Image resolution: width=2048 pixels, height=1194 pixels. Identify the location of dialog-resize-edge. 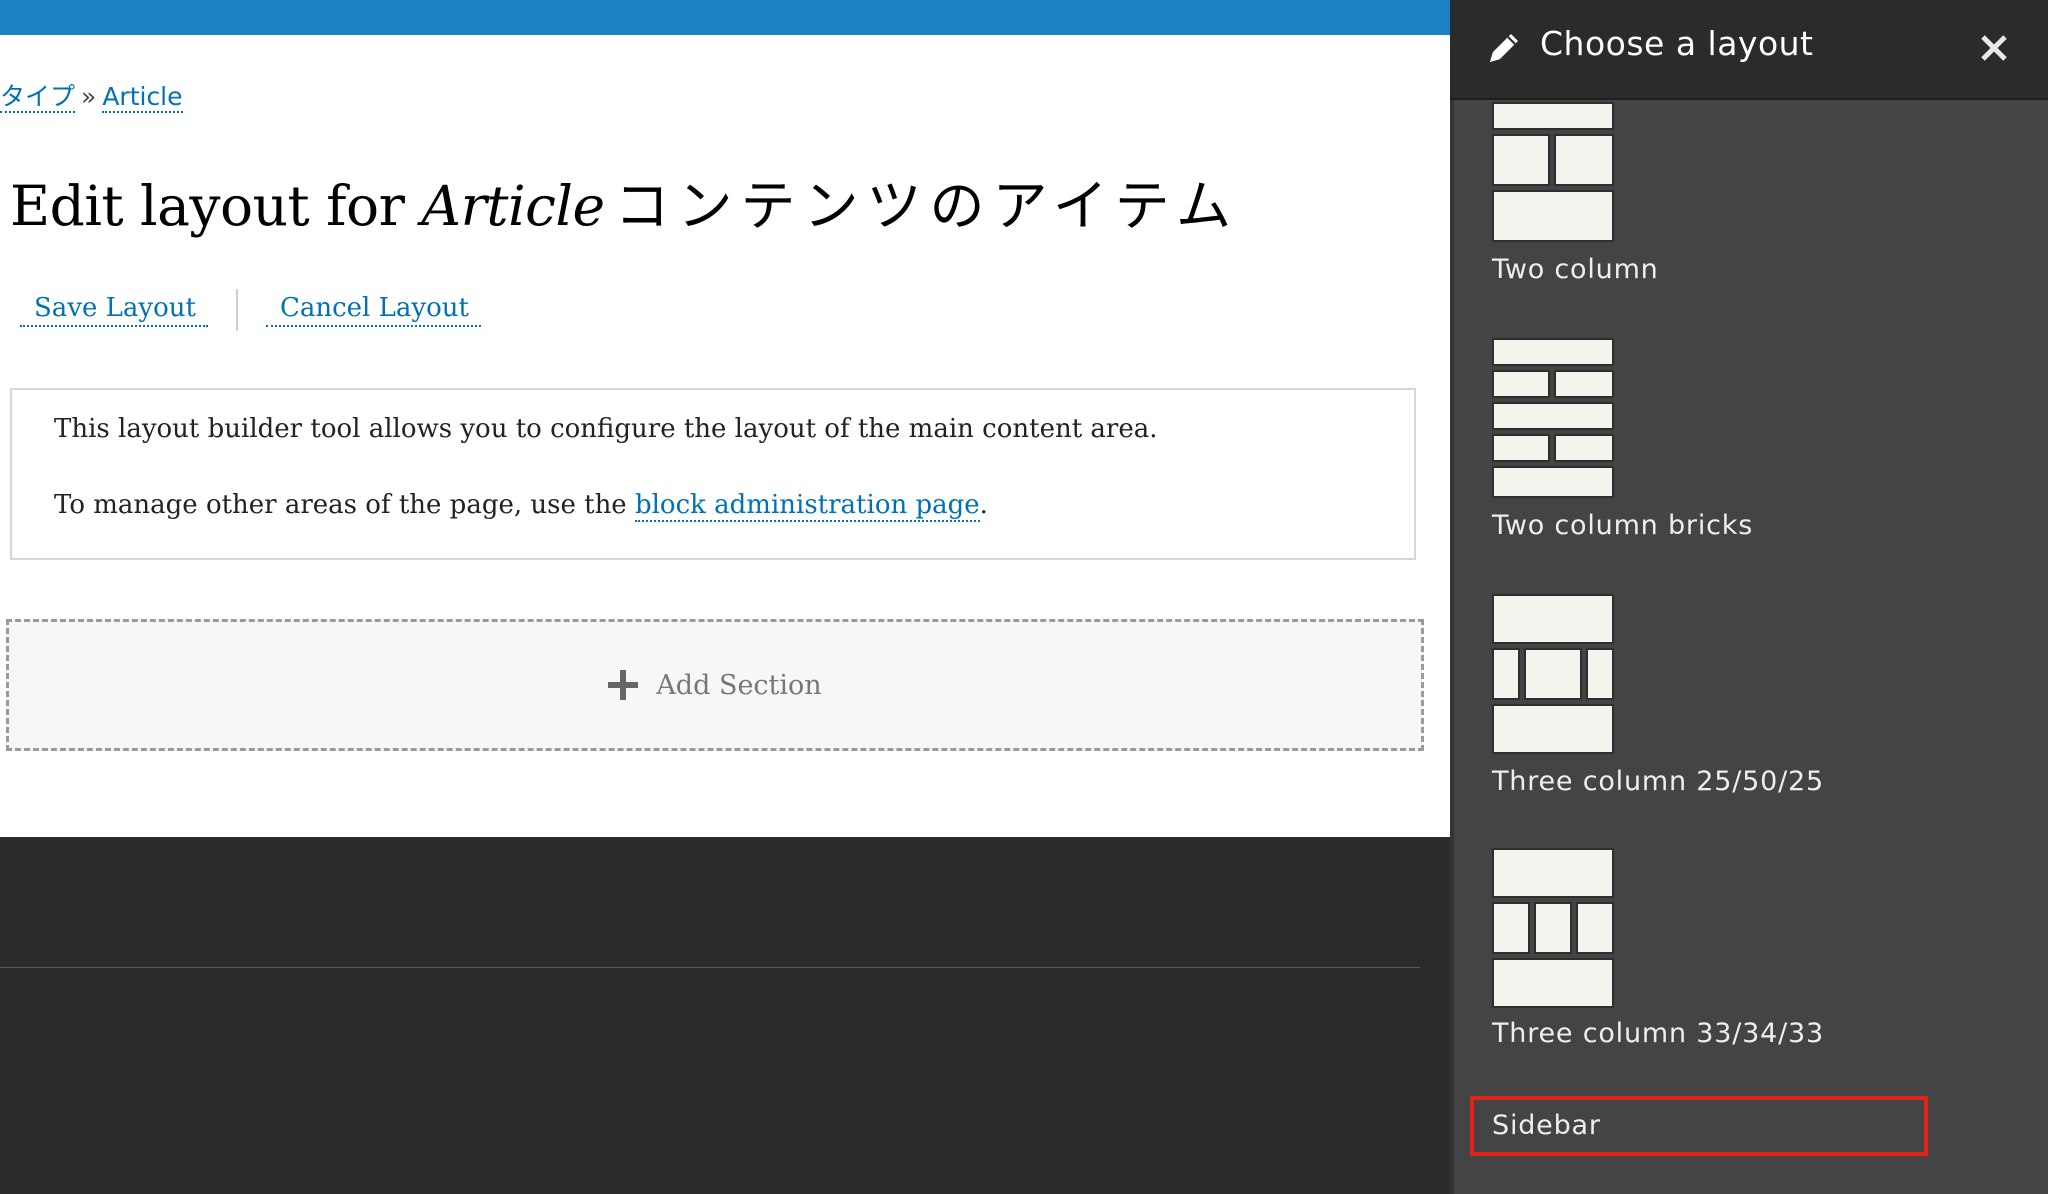
(1452, 597).